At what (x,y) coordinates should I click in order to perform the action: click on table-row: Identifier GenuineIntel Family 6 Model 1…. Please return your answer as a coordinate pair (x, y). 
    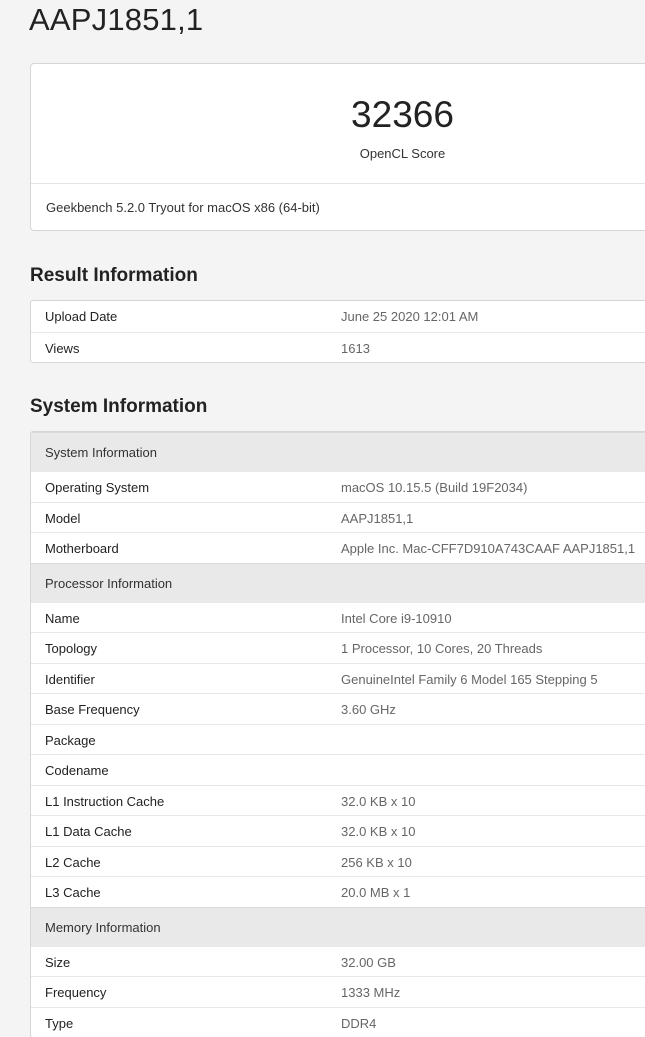
    Looking at the image, I should click on (338, 678).